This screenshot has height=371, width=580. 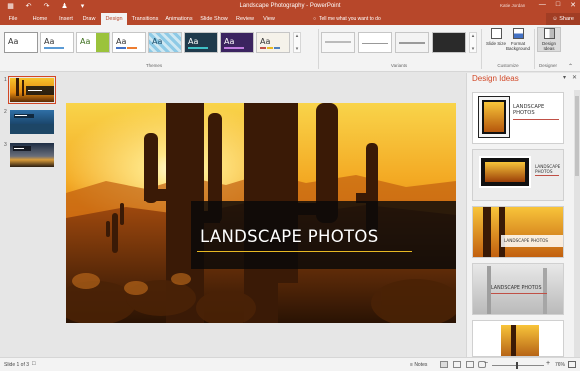 I want to click on status-bar: Slide 1 of 3 □ ≡ Notes − + 76%, so click(x=290, y=364).